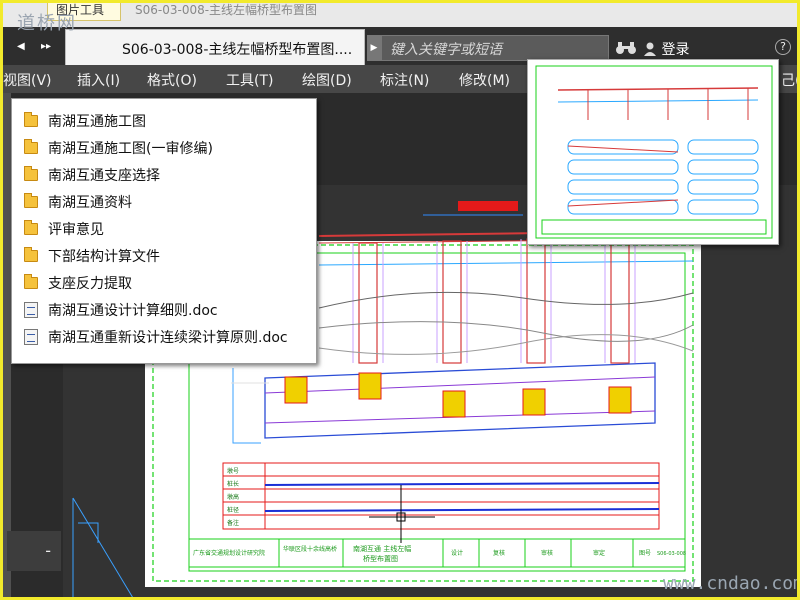  I want to click on menu-view: 视图(V), so click(27, 80).